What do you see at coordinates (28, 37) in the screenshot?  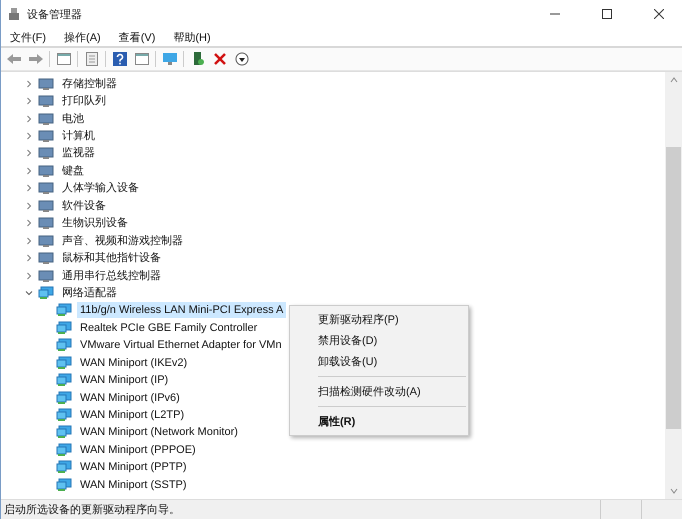 I see `menu-item: 文件(F)` at bounding box center [28, 37].